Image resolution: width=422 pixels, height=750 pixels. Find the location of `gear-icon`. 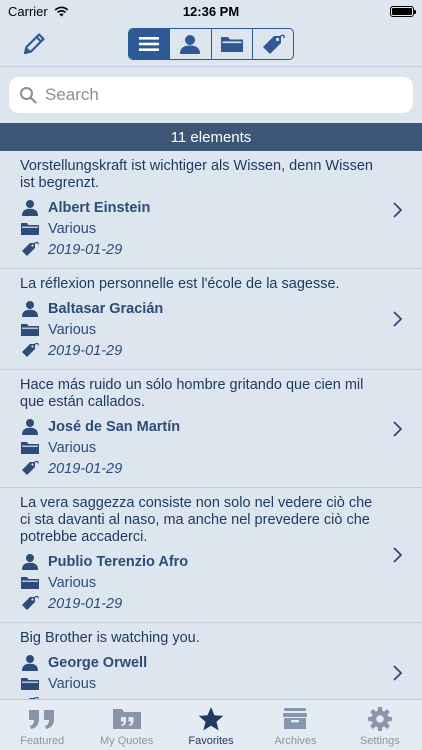

gear-icon is located at coordinates (379, 719).